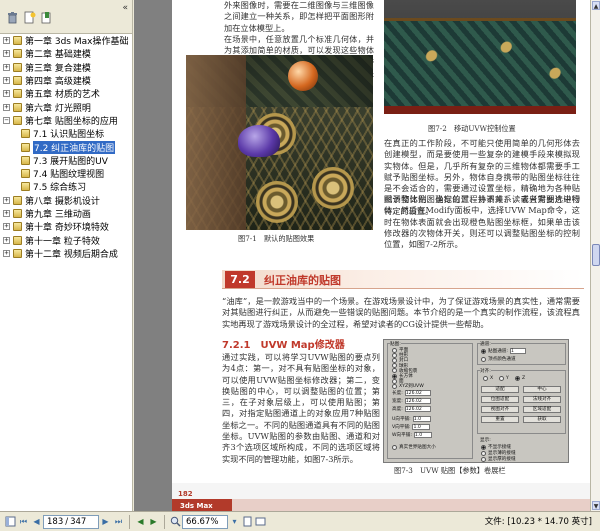  I want to click on alignment-axis: Z, so click(520, 378).